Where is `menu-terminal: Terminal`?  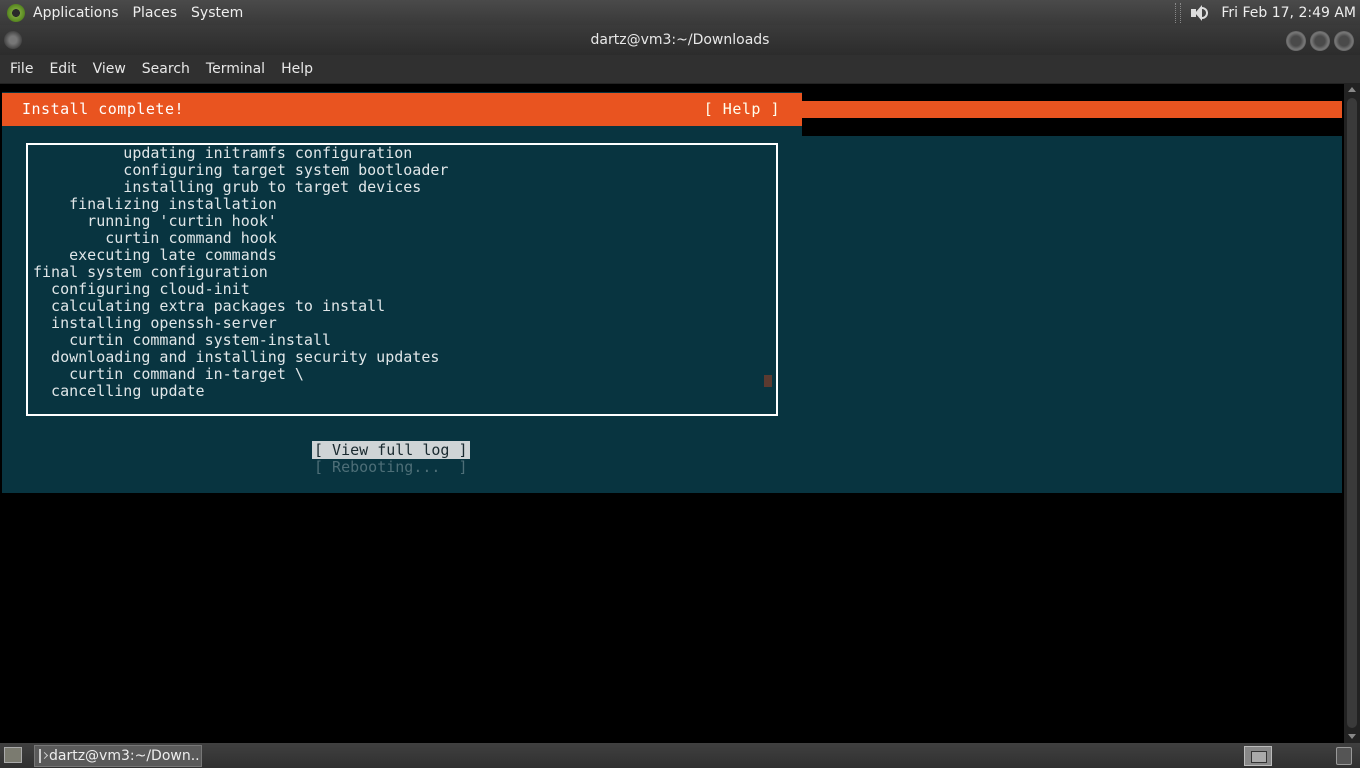
menu-terminal: Terminal is located at coordinates (235, 69).